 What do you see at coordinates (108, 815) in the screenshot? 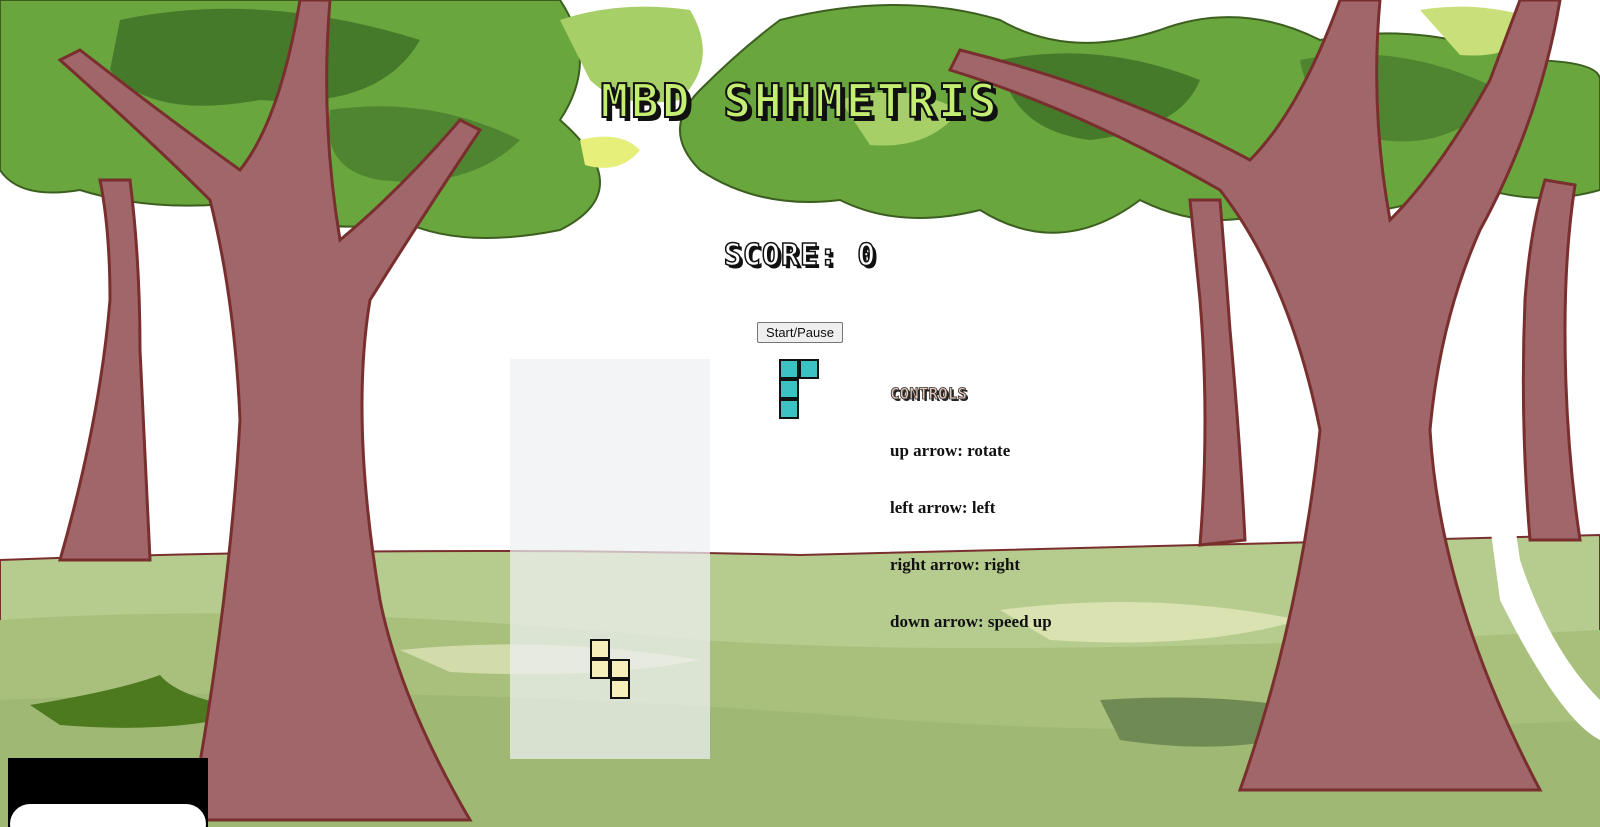
I see `bottom-left-pill` at bounding box center [108, 815].